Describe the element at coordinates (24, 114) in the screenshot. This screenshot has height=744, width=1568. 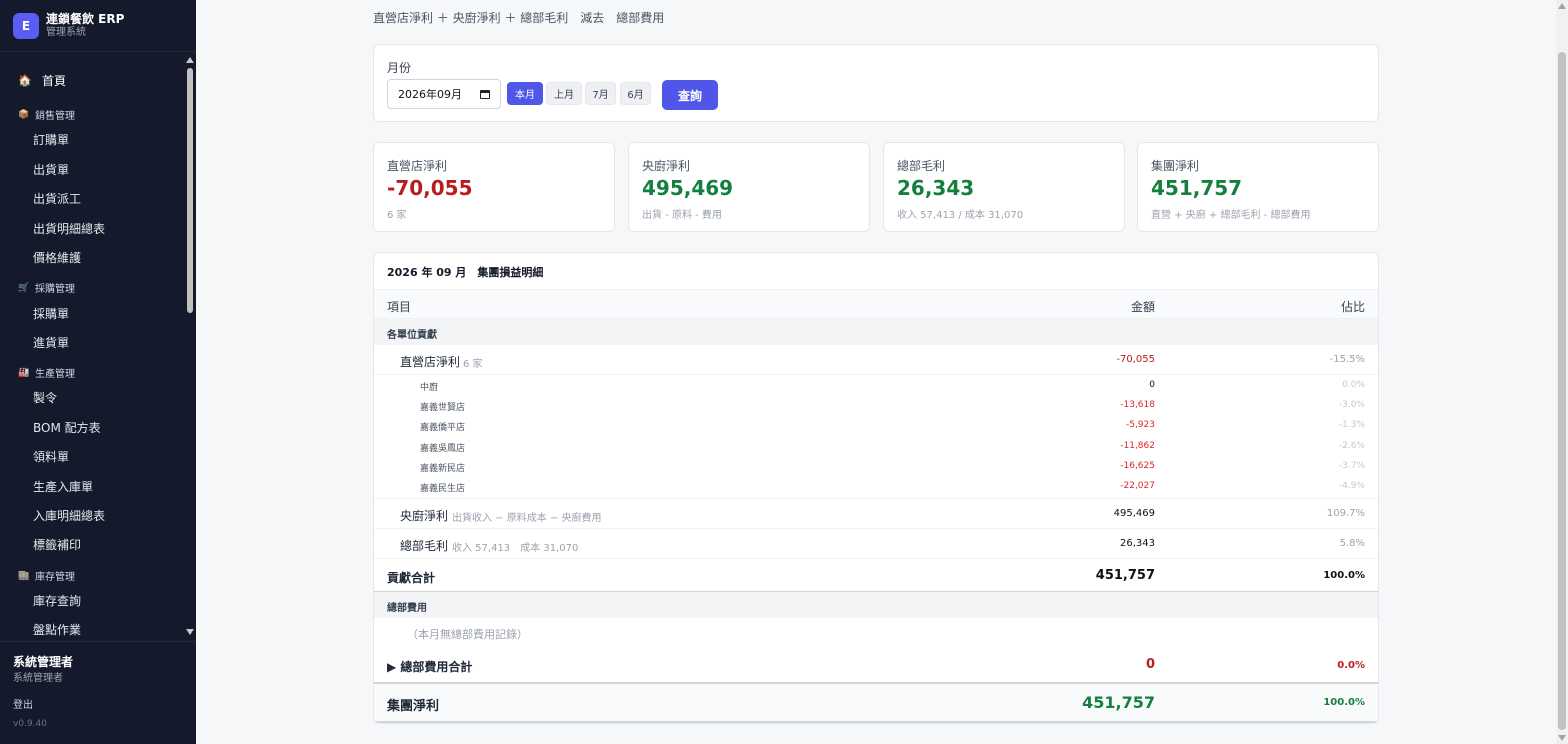
I see `box-icon: 📦` at that location.